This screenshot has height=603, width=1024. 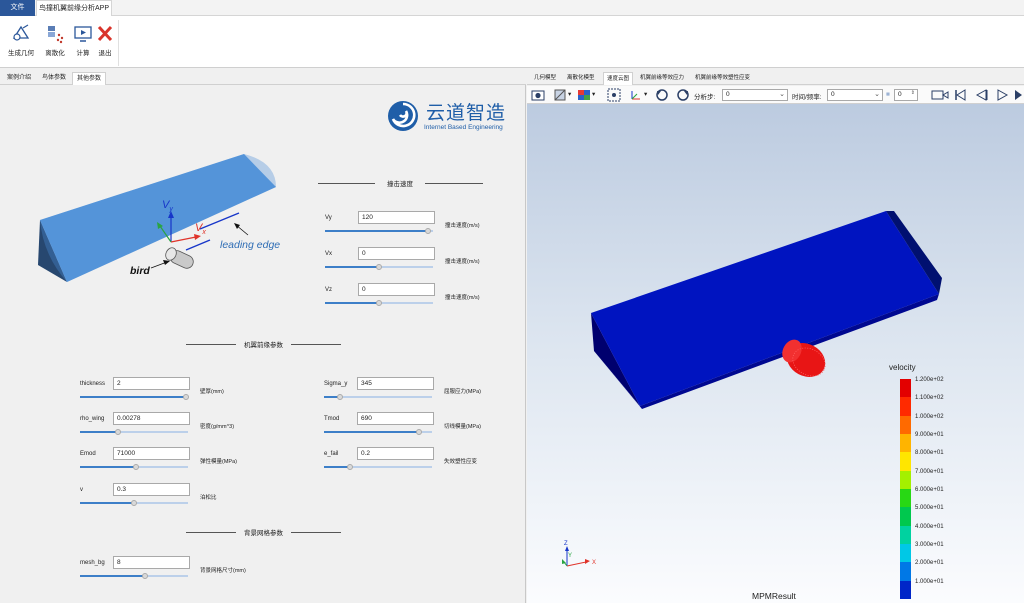 I want to click on color-map-dropdown-icon: ▾, so click(x=593, y=94).